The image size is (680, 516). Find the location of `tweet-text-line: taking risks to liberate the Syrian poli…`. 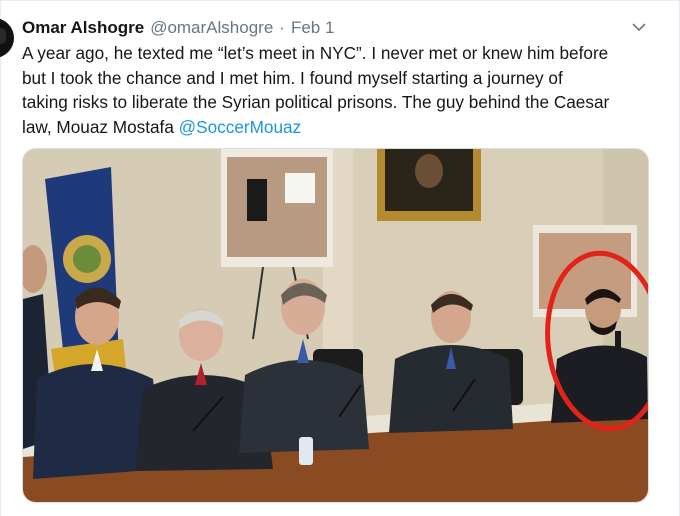

tweet-text-line: taking risks to liberate the Syrian poli… is located at coordinates (316, 102).